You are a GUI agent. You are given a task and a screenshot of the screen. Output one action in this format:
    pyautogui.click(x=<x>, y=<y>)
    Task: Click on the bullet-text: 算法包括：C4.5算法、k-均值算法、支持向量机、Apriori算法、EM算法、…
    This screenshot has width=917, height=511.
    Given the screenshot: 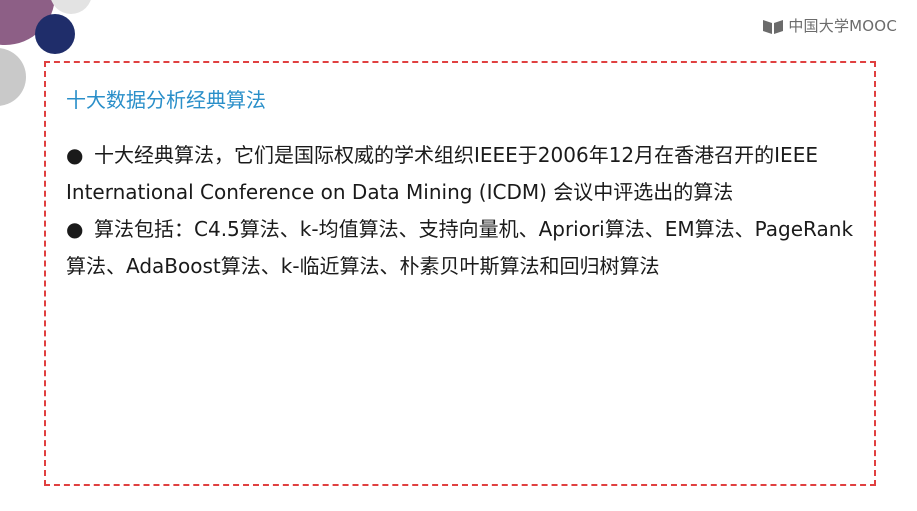 What is the action you would take?
    pyautogui.click(x=460, y=247)
    